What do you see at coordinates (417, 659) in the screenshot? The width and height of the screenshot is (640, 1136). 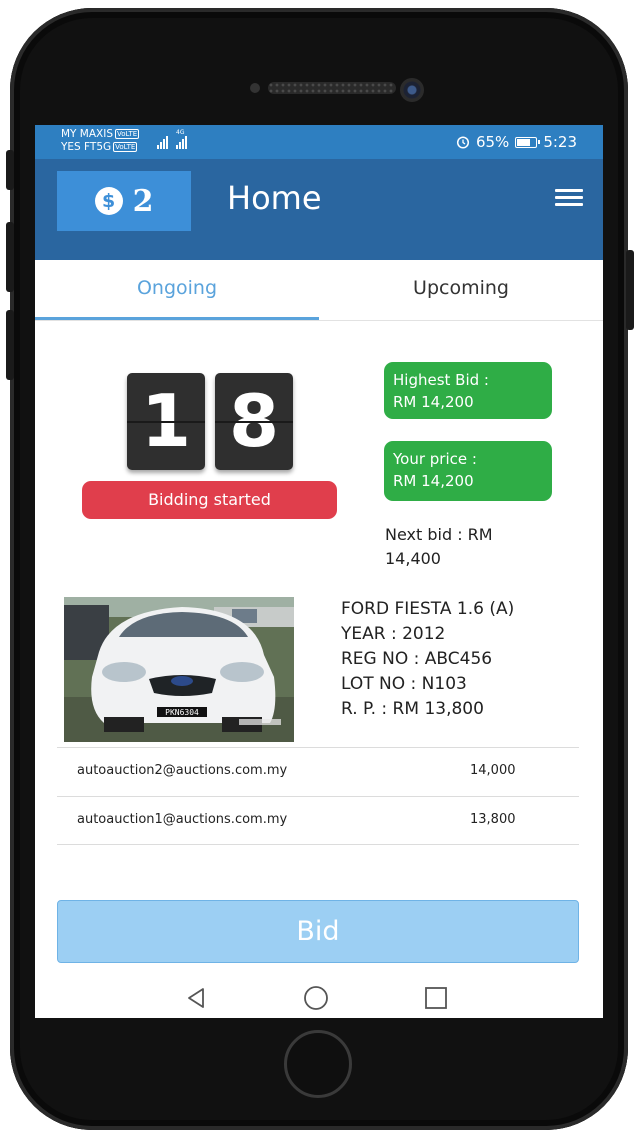 I see `car-reg-no: REG NO : ABC456` at bounding box center [417, 659].